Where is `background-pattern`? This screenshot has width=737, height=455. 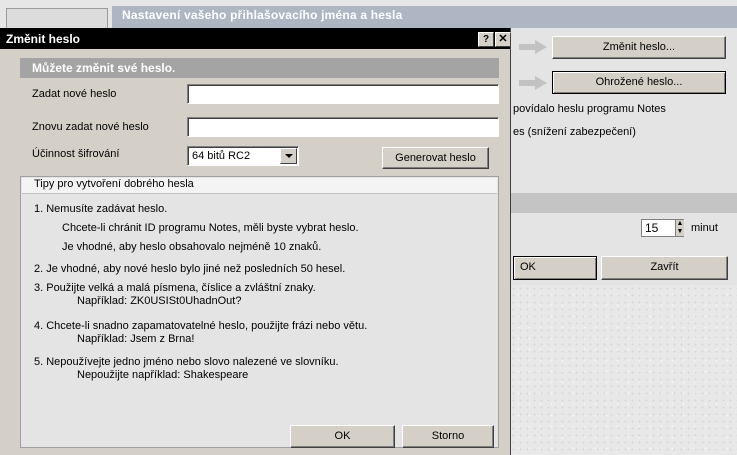 background-pattern is located at coordinates (623, 370).